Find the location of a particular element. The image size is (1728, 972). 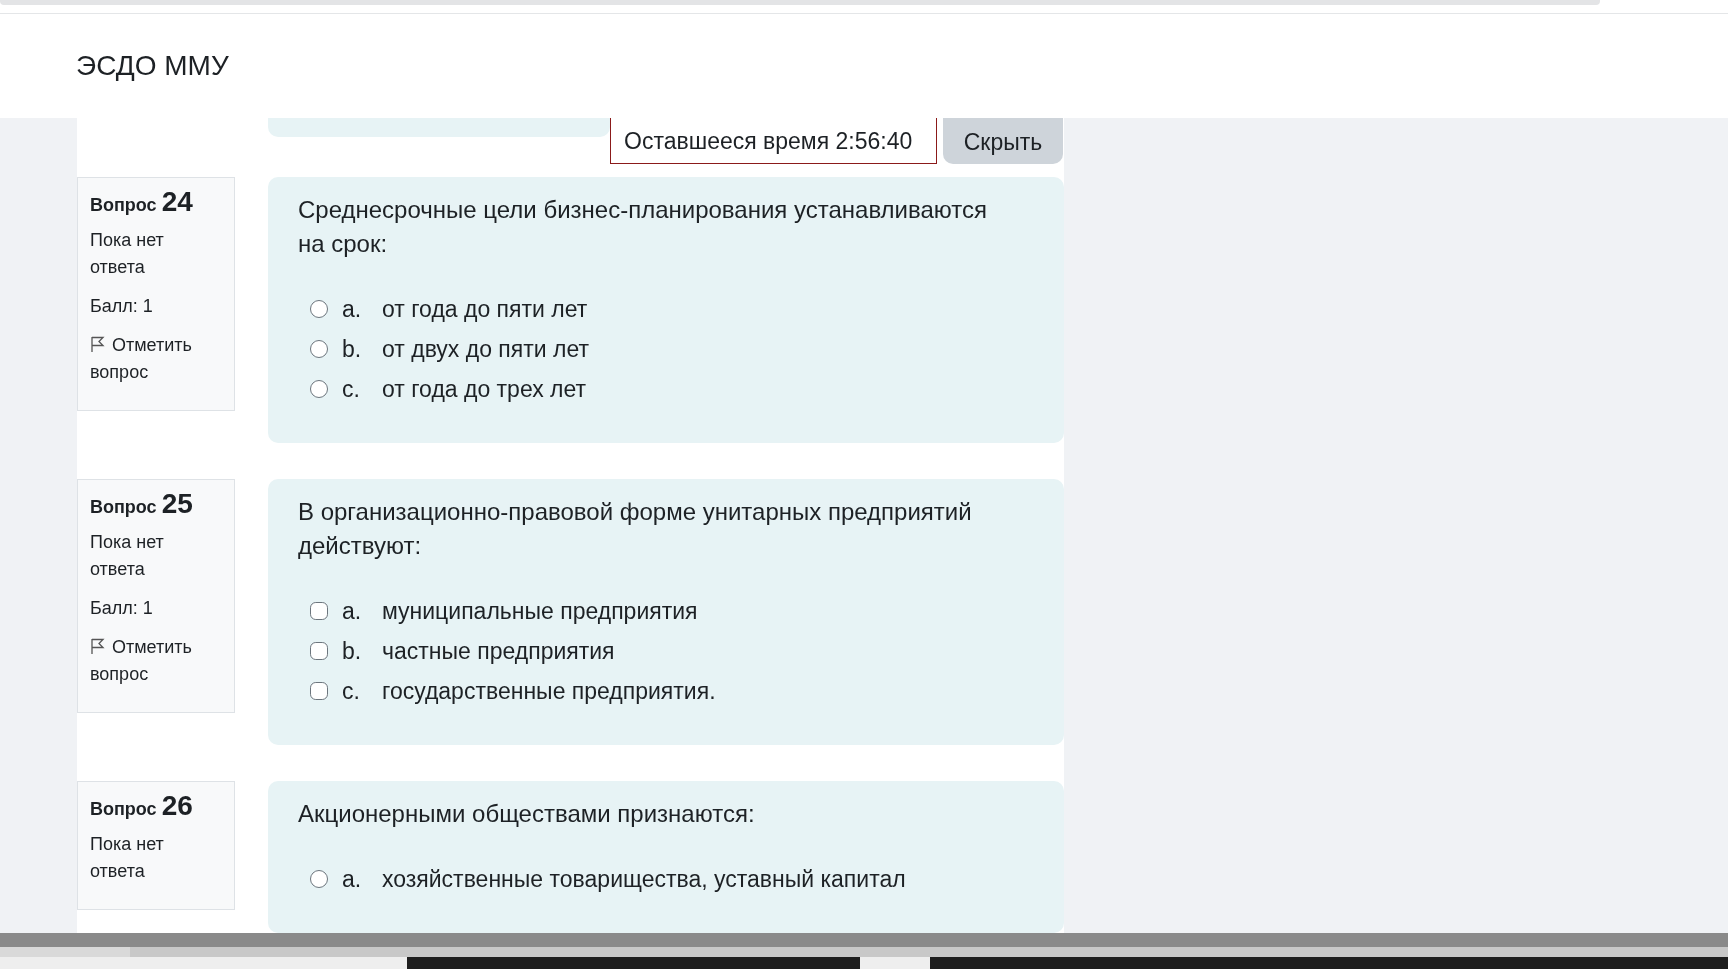

top-scrollbar is located at coordinates (800, 2).